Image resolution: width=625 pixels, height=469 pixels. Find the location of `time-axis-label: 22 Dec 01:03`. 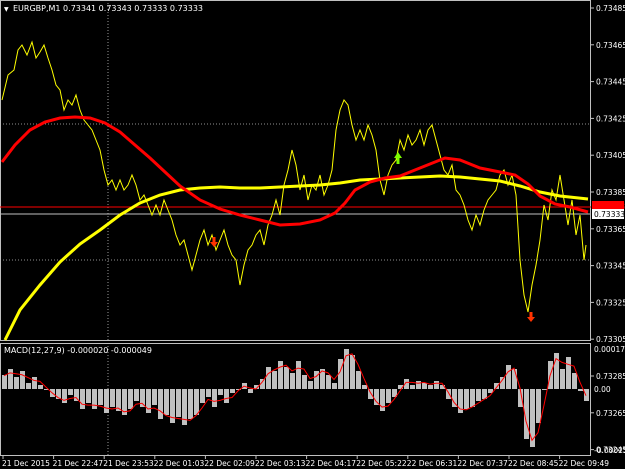

time-axis-label: 22 Dec 01:03 is located at coordinates (179, 463).